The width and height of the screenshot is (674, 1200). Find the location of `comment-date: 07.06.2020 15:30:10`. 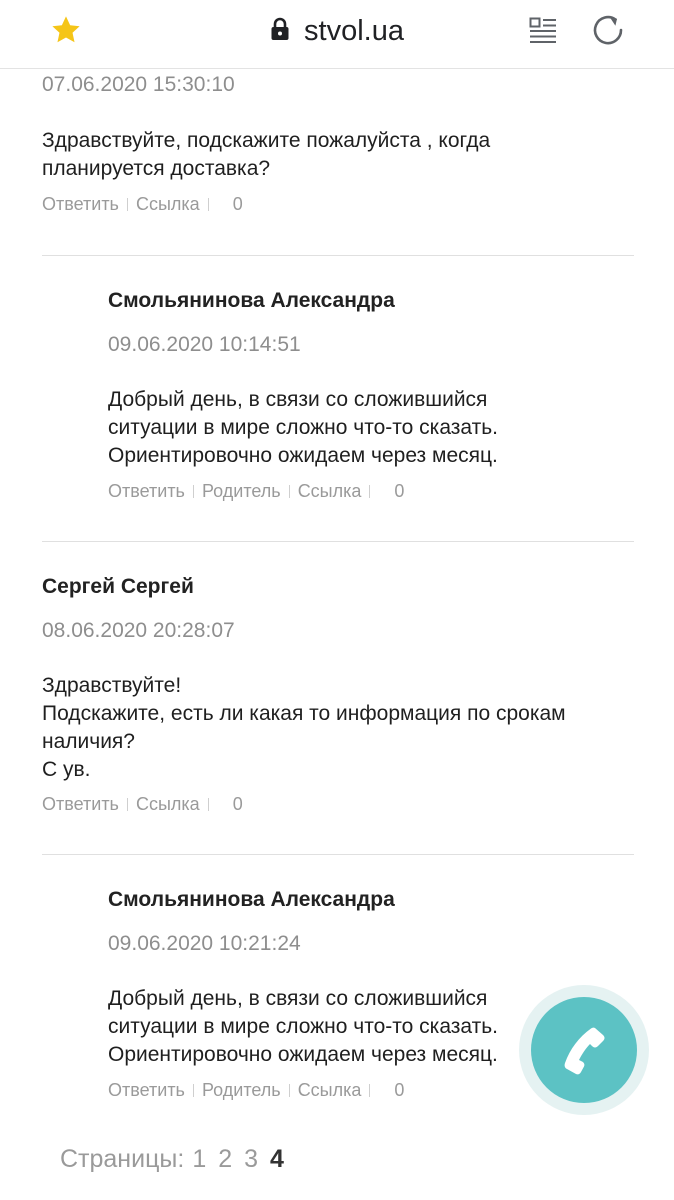

comment-date: 07.06.2020 15:30:10 is located at coordinates (138, 84).